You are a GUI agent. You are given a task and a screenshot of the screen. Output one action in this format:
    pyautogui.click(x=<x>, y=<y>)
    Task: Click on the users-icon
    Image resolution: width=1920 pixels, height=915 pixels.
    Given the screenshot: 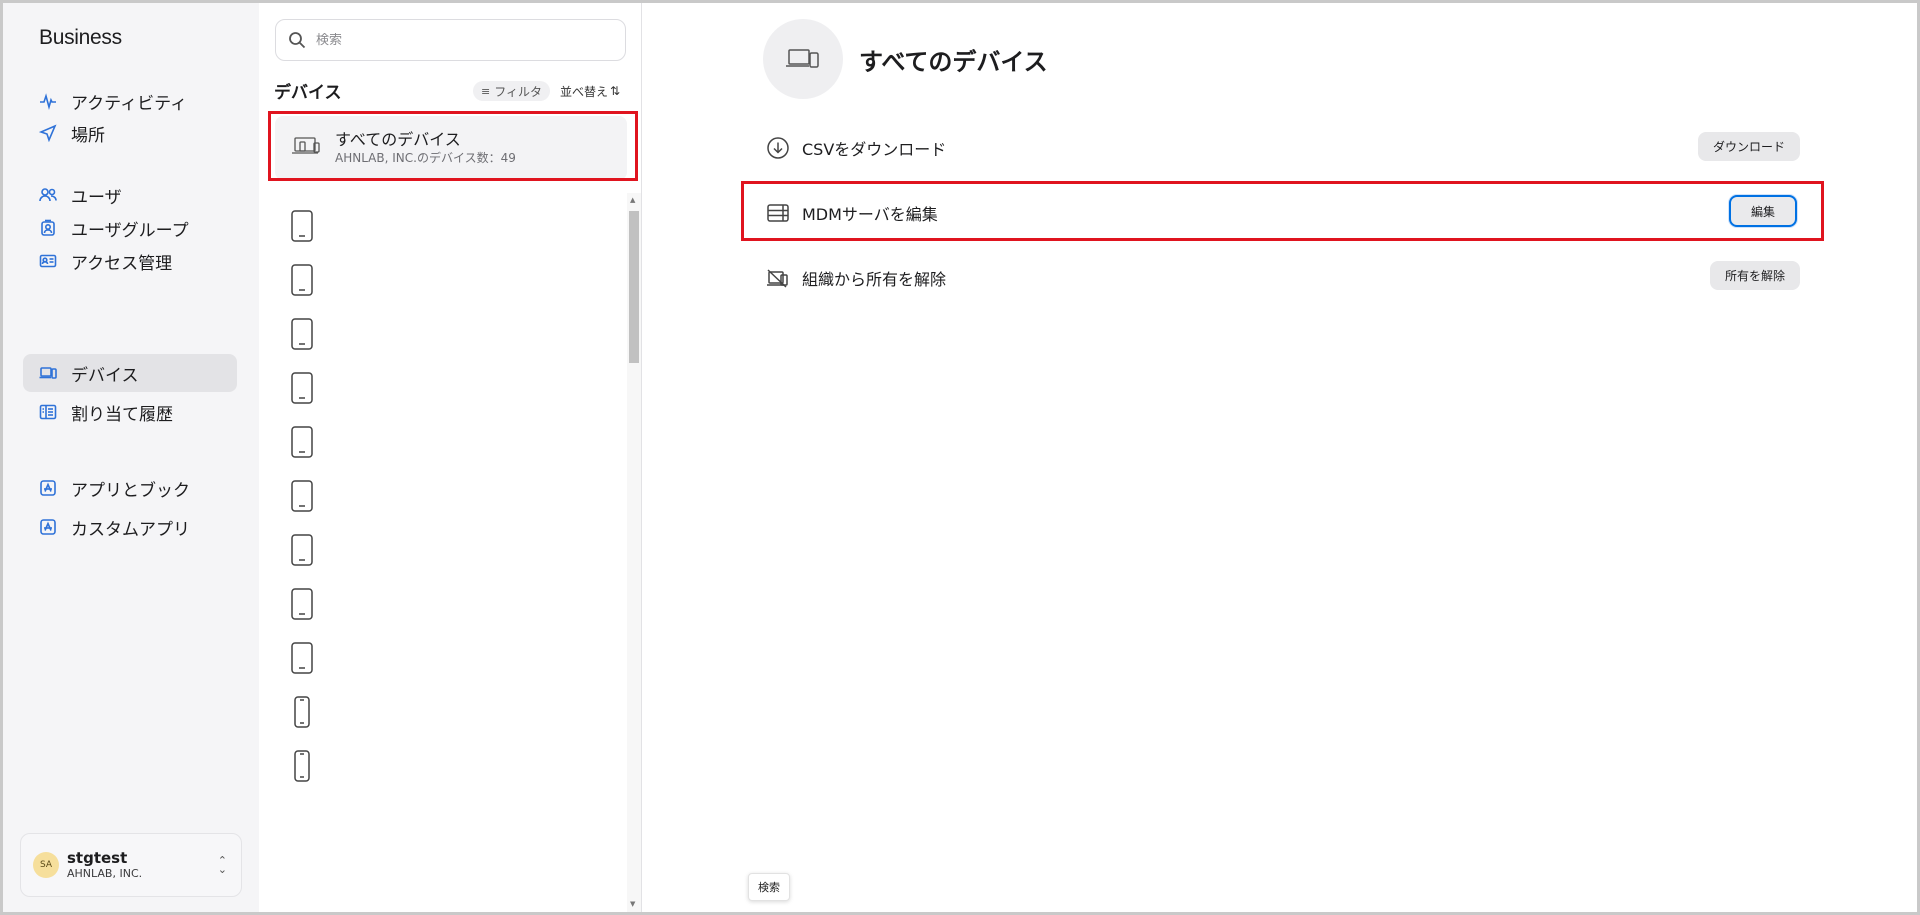 What is the action you would take?
    pyautogui.click(x=48, y=195)
    